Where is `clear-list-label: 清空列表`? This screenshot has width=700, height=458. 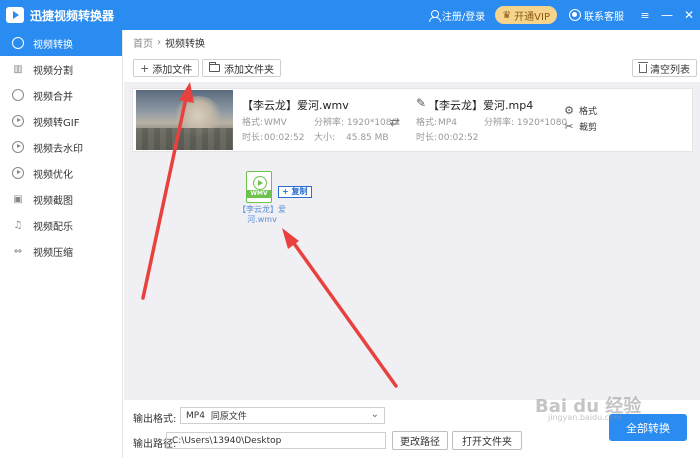 clear-list-label: 清空列表 is located at coordinates (670, 70).